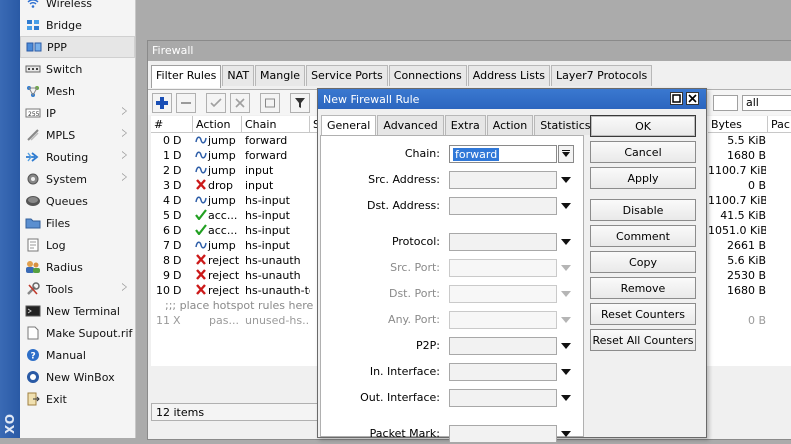 The width and height of the screenshot is (791, 444). I want to click on column-header-action: Action, so click(217, 124).